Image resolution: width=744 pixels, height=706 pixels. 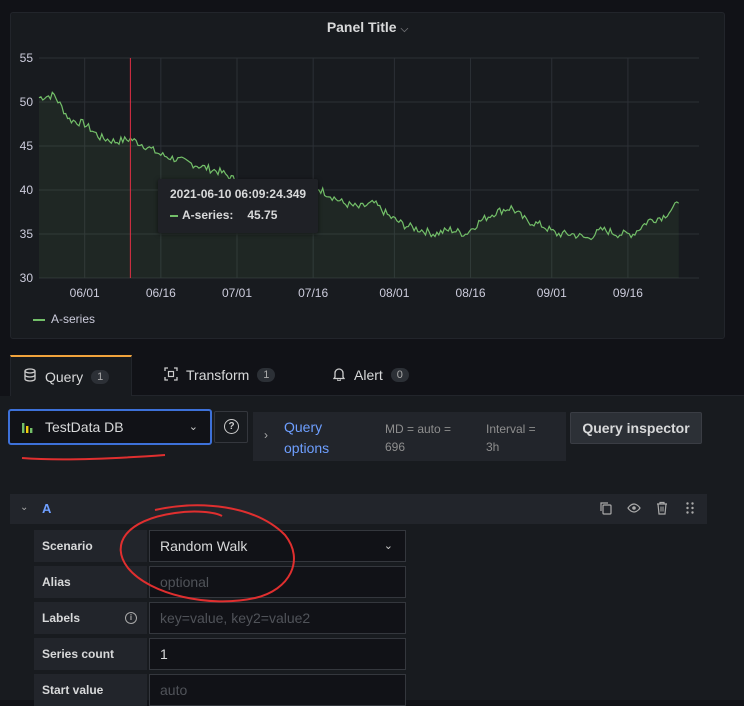 I want to click on y-tick-label: 40, so click(x=27, y=190).